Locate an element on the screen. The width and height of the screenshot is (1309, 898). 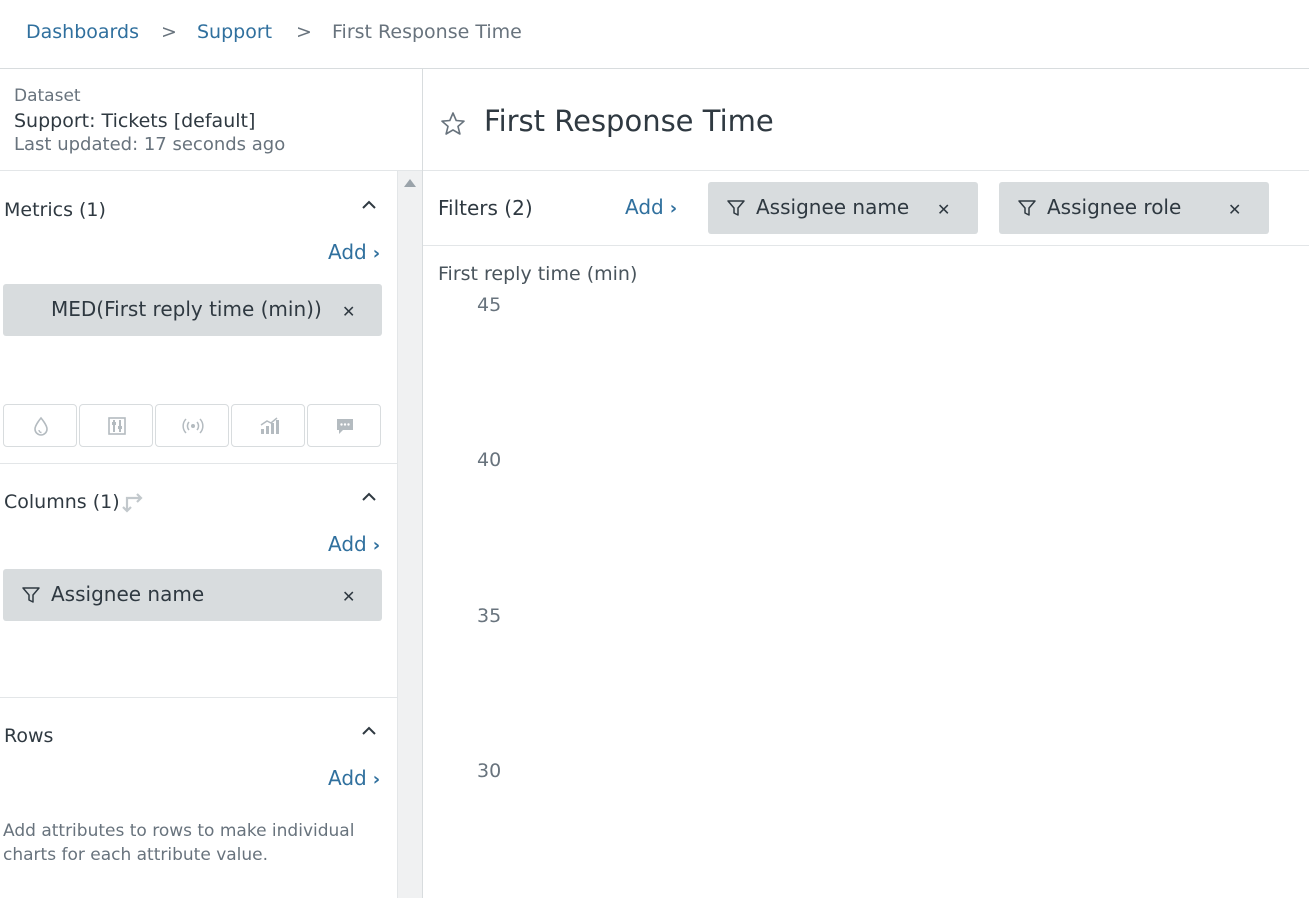
metrics-section-title: Metrics (1) is located at coordinates (55, 210).